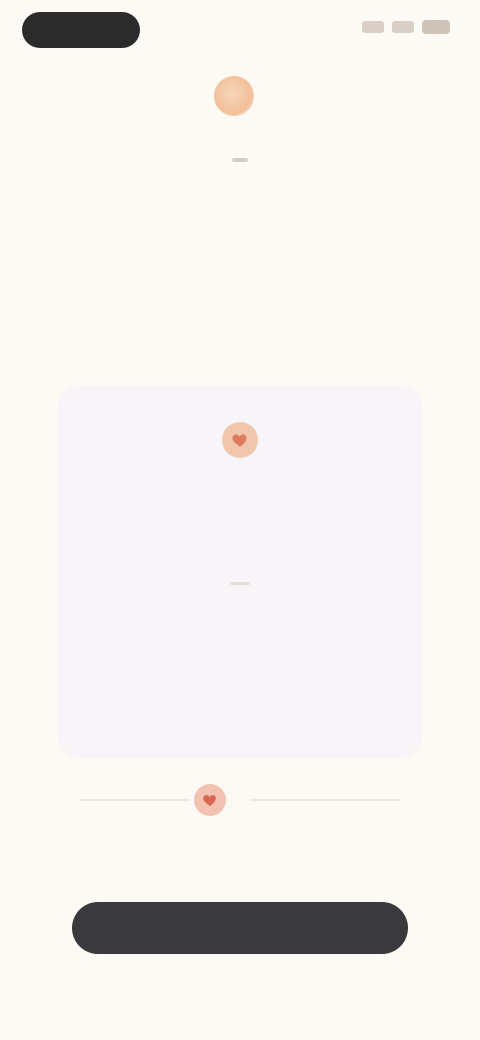 This screenshot has height=1040, width=480. What do you see at coordinates (403, 27) in the screenshot?
I see `wifi-icon` at bounding box center [403, 27].